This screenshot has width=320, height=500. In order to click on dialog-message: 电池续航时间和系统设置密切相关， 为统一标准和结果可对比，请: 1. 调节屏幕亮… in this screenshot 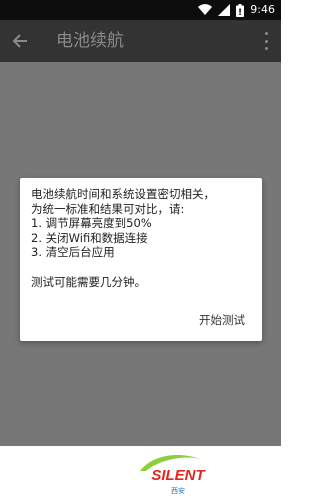, I will do `click(142, 238)`.